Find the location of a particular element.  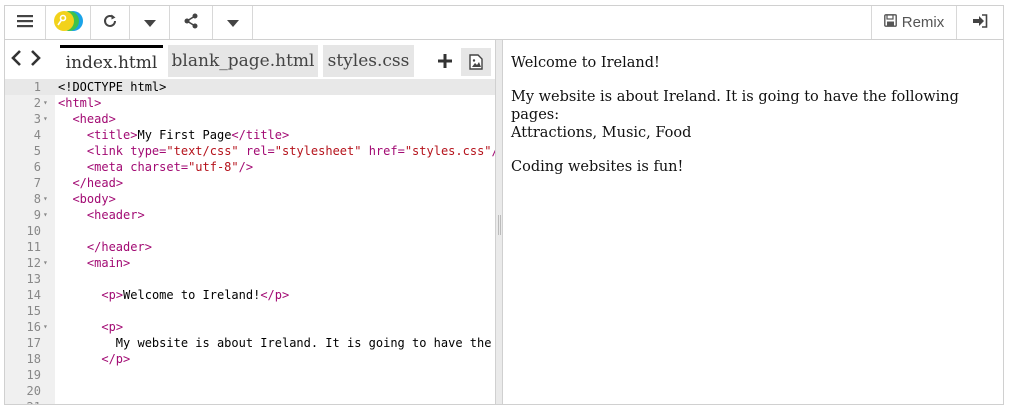

share-icon is located at coordinates (191, 23).